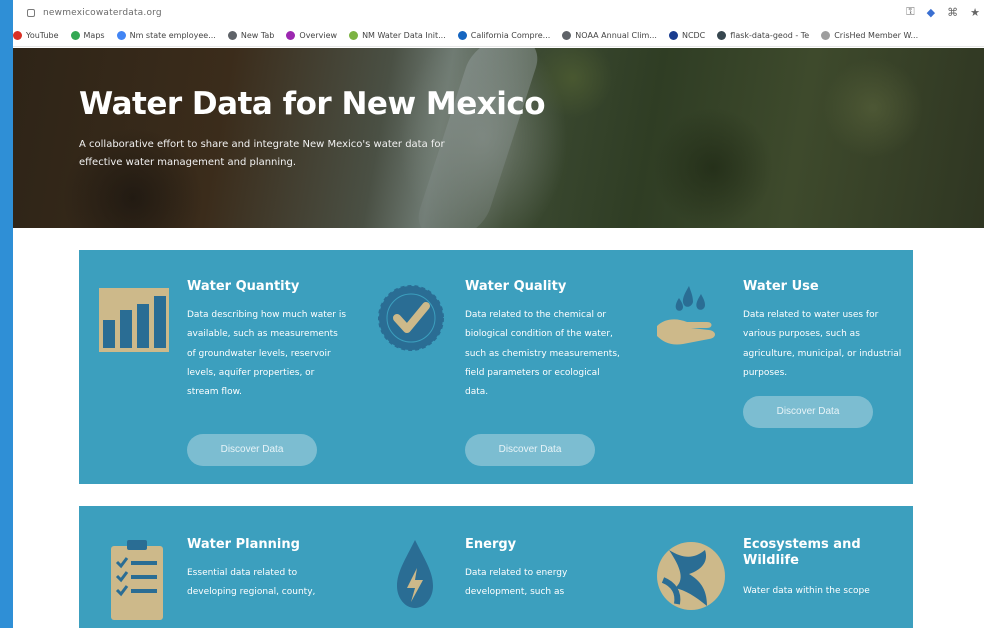  What do you see at coordinates (257, 35) in the screenshot?
I see `bookmark-label: New Tab` at bounding box center [257, 35].